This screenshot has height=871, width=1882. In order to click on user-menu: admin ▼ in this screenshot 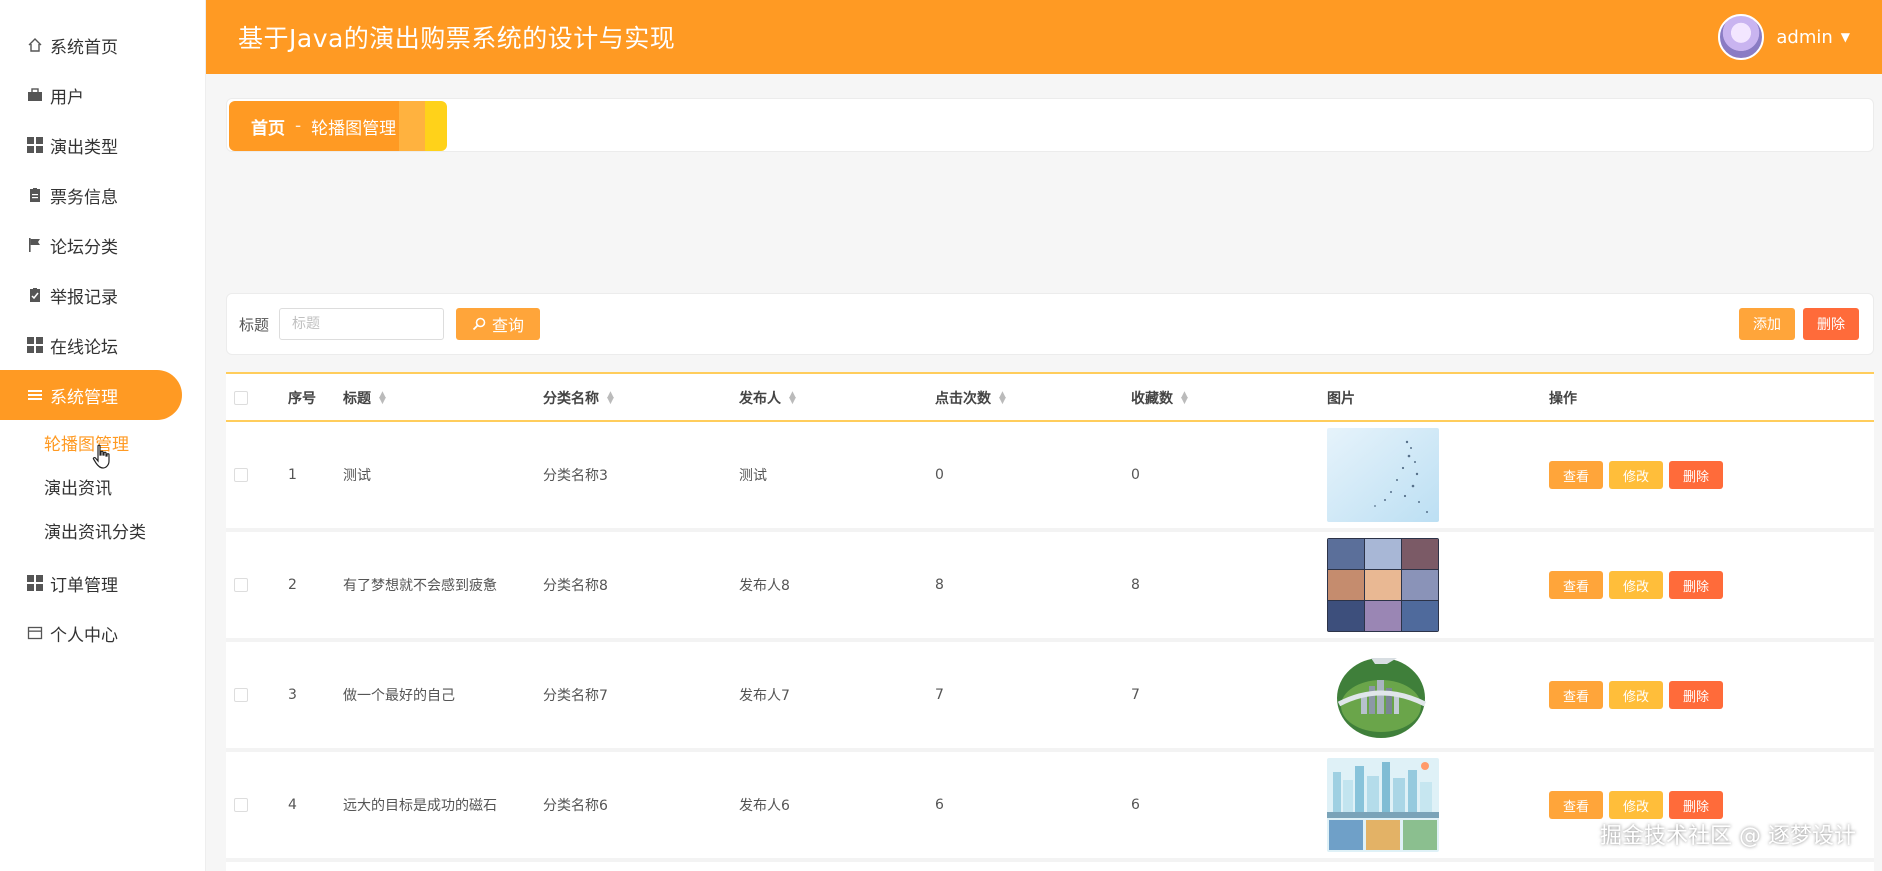, I will do `click(1784, 37)`.